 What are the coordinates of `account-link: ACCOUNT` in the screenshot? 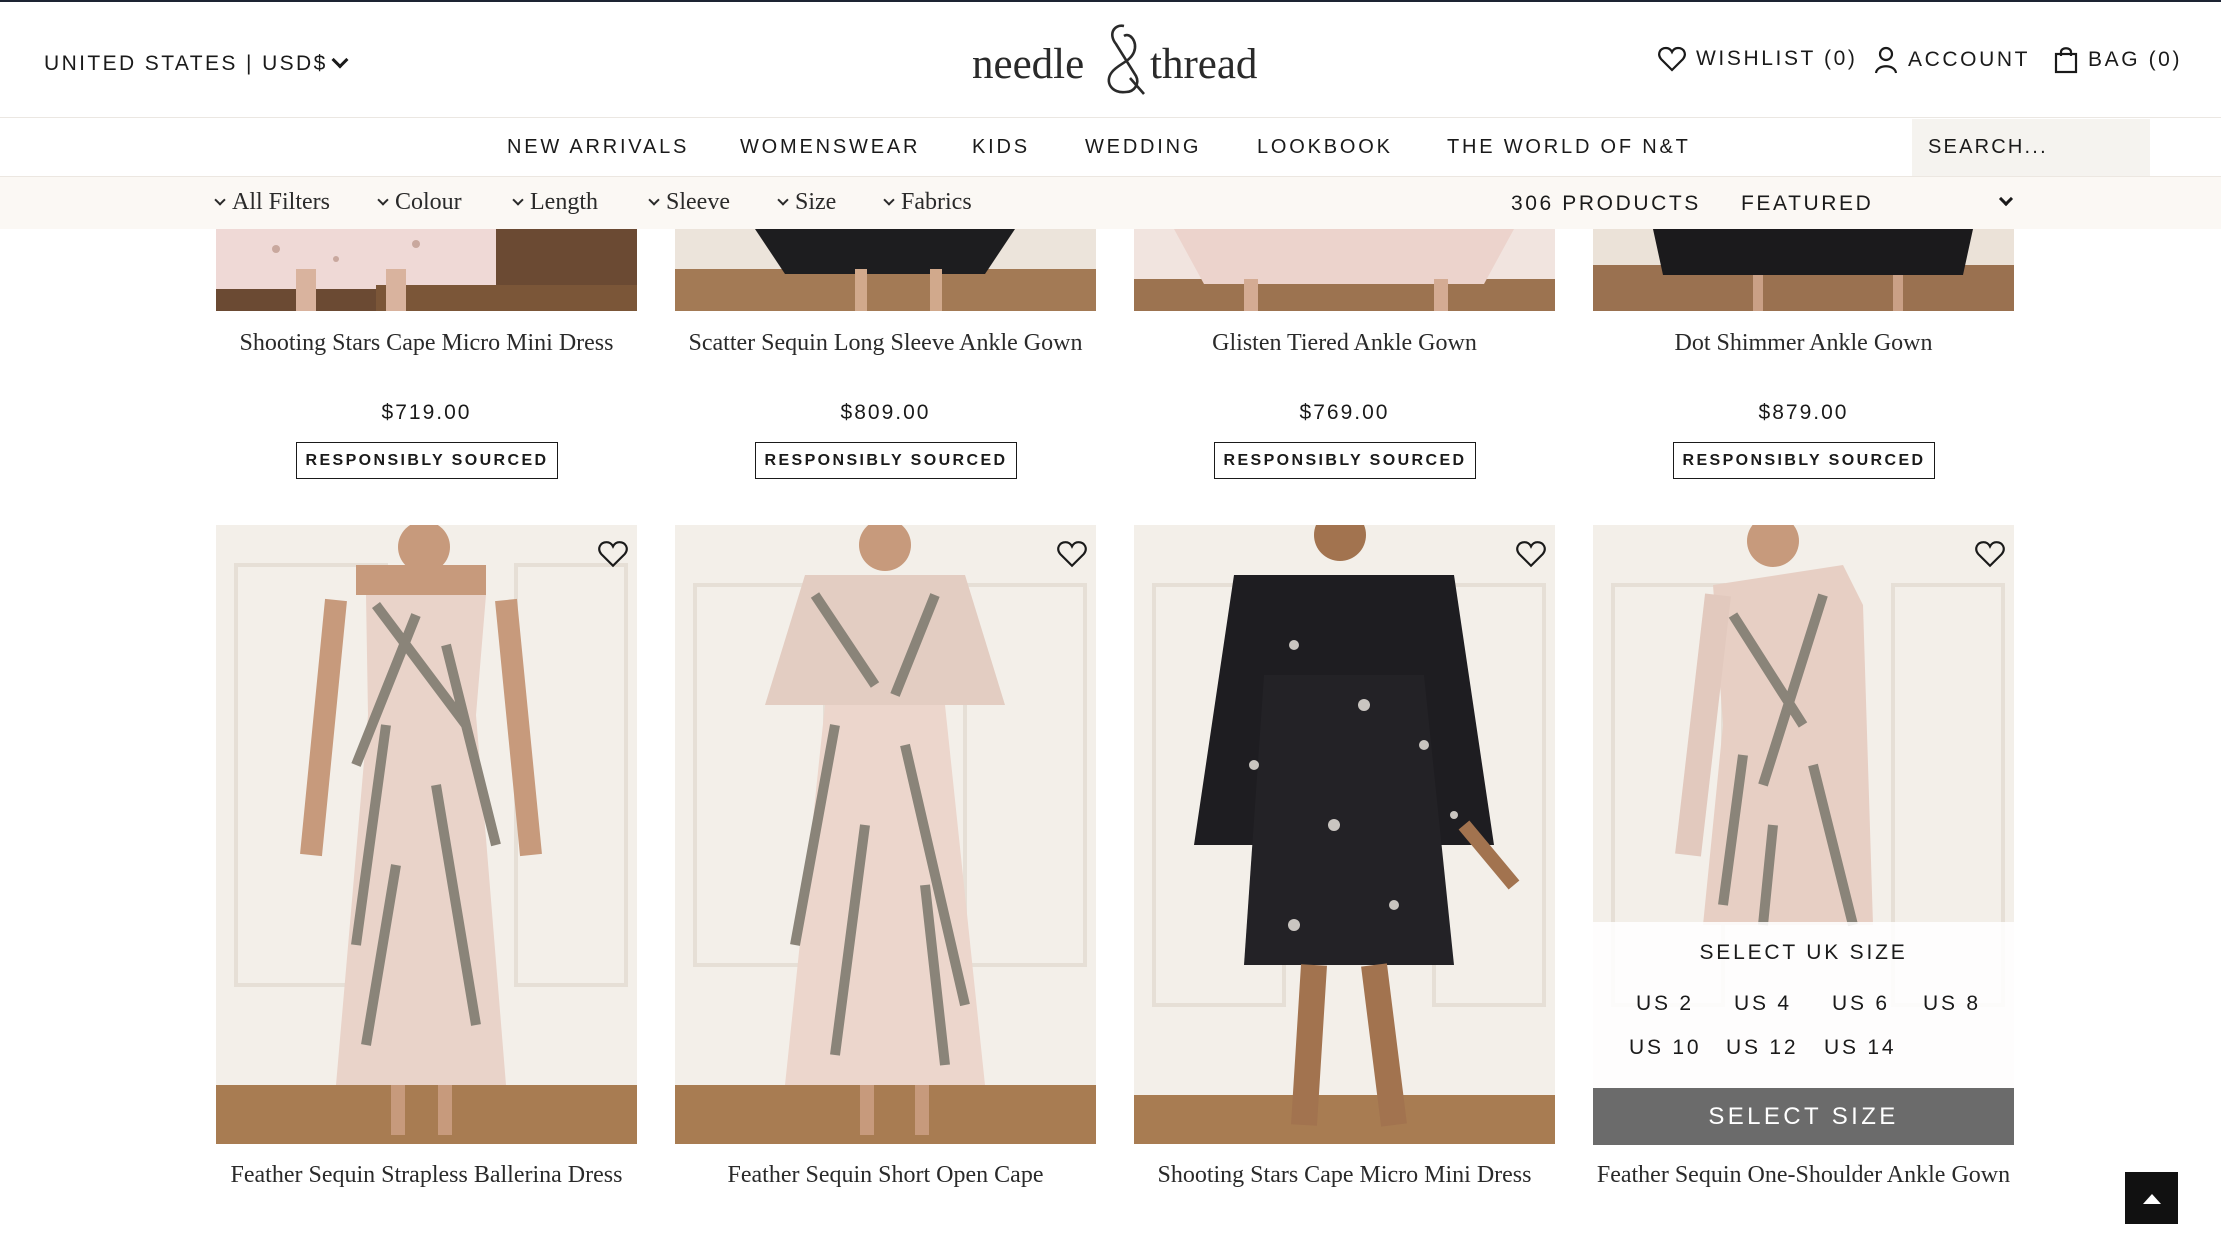 It's located at (1952, 60).